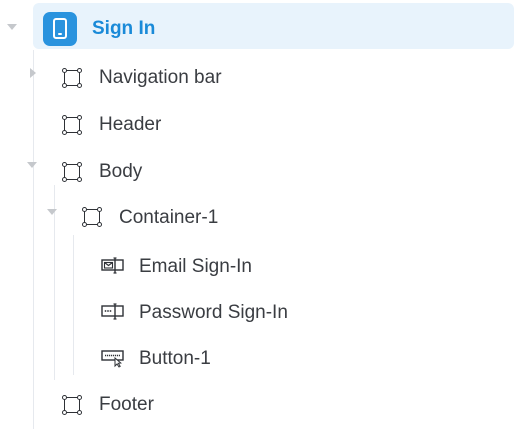 This screenshot has width=525, height=429. I want to click on tree-item-body: Body, so click(262, 172).